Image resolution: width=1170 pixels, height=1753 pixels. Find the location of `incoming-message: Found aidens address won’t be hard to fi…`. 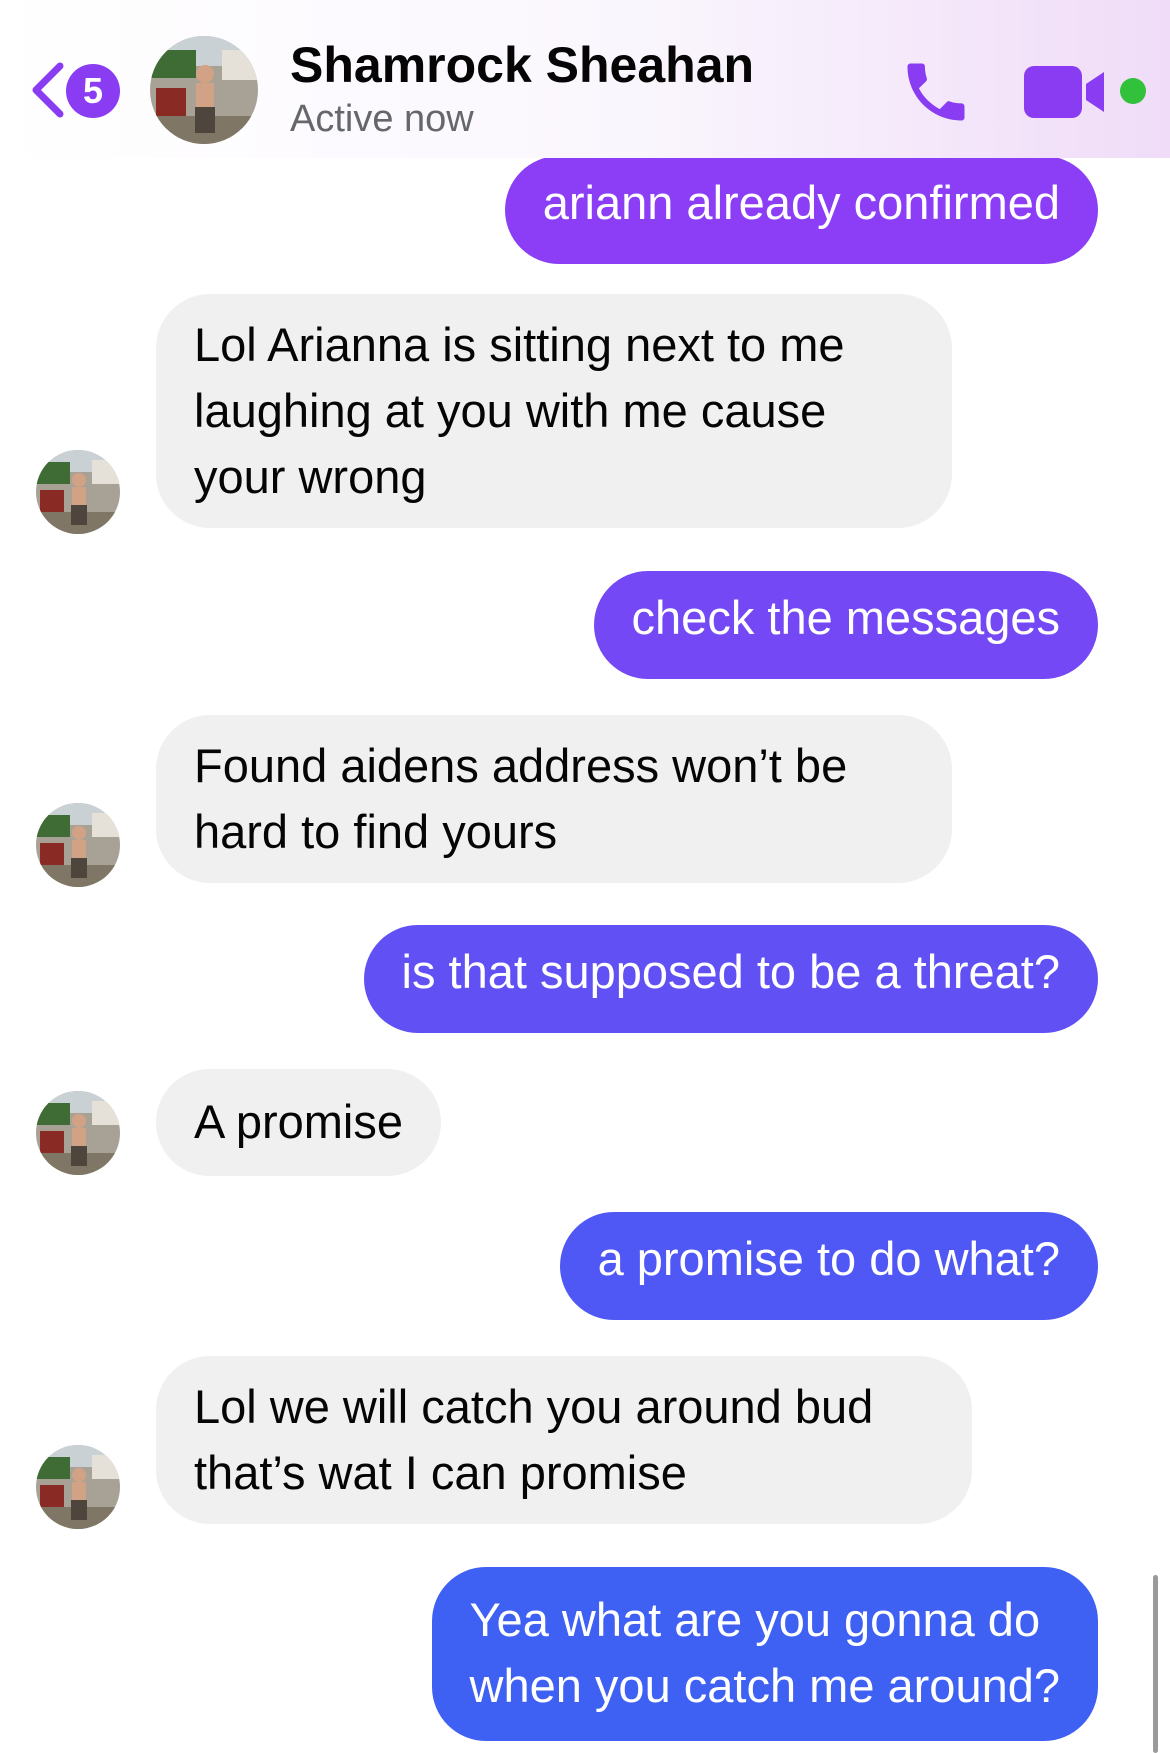

incoming-message: Found aidens address won’t be hard to fi… is located at coordinates (554, 799).